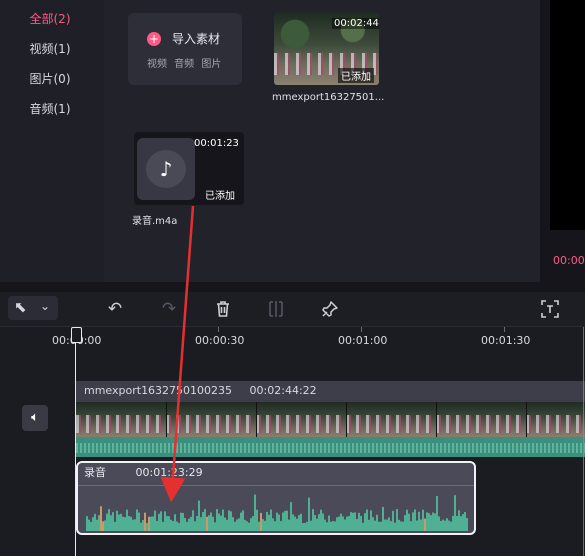 This screenshot has width=585, height=556. I want to click on preview-timecode: 00:00, so click(569, 260).